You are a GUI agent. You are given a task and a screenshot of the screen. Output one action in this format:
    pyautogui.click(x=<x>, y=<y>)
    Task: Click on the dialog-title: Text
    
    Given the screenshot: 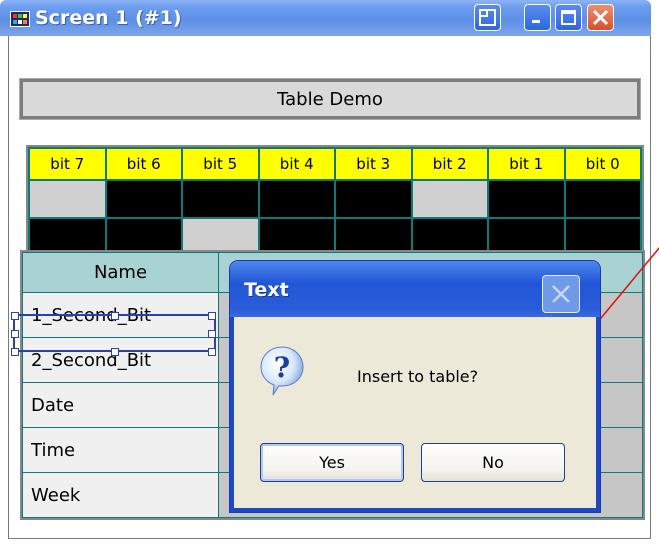 What is the action you would take?
    pyautogui.click(x=266, y=290)
    